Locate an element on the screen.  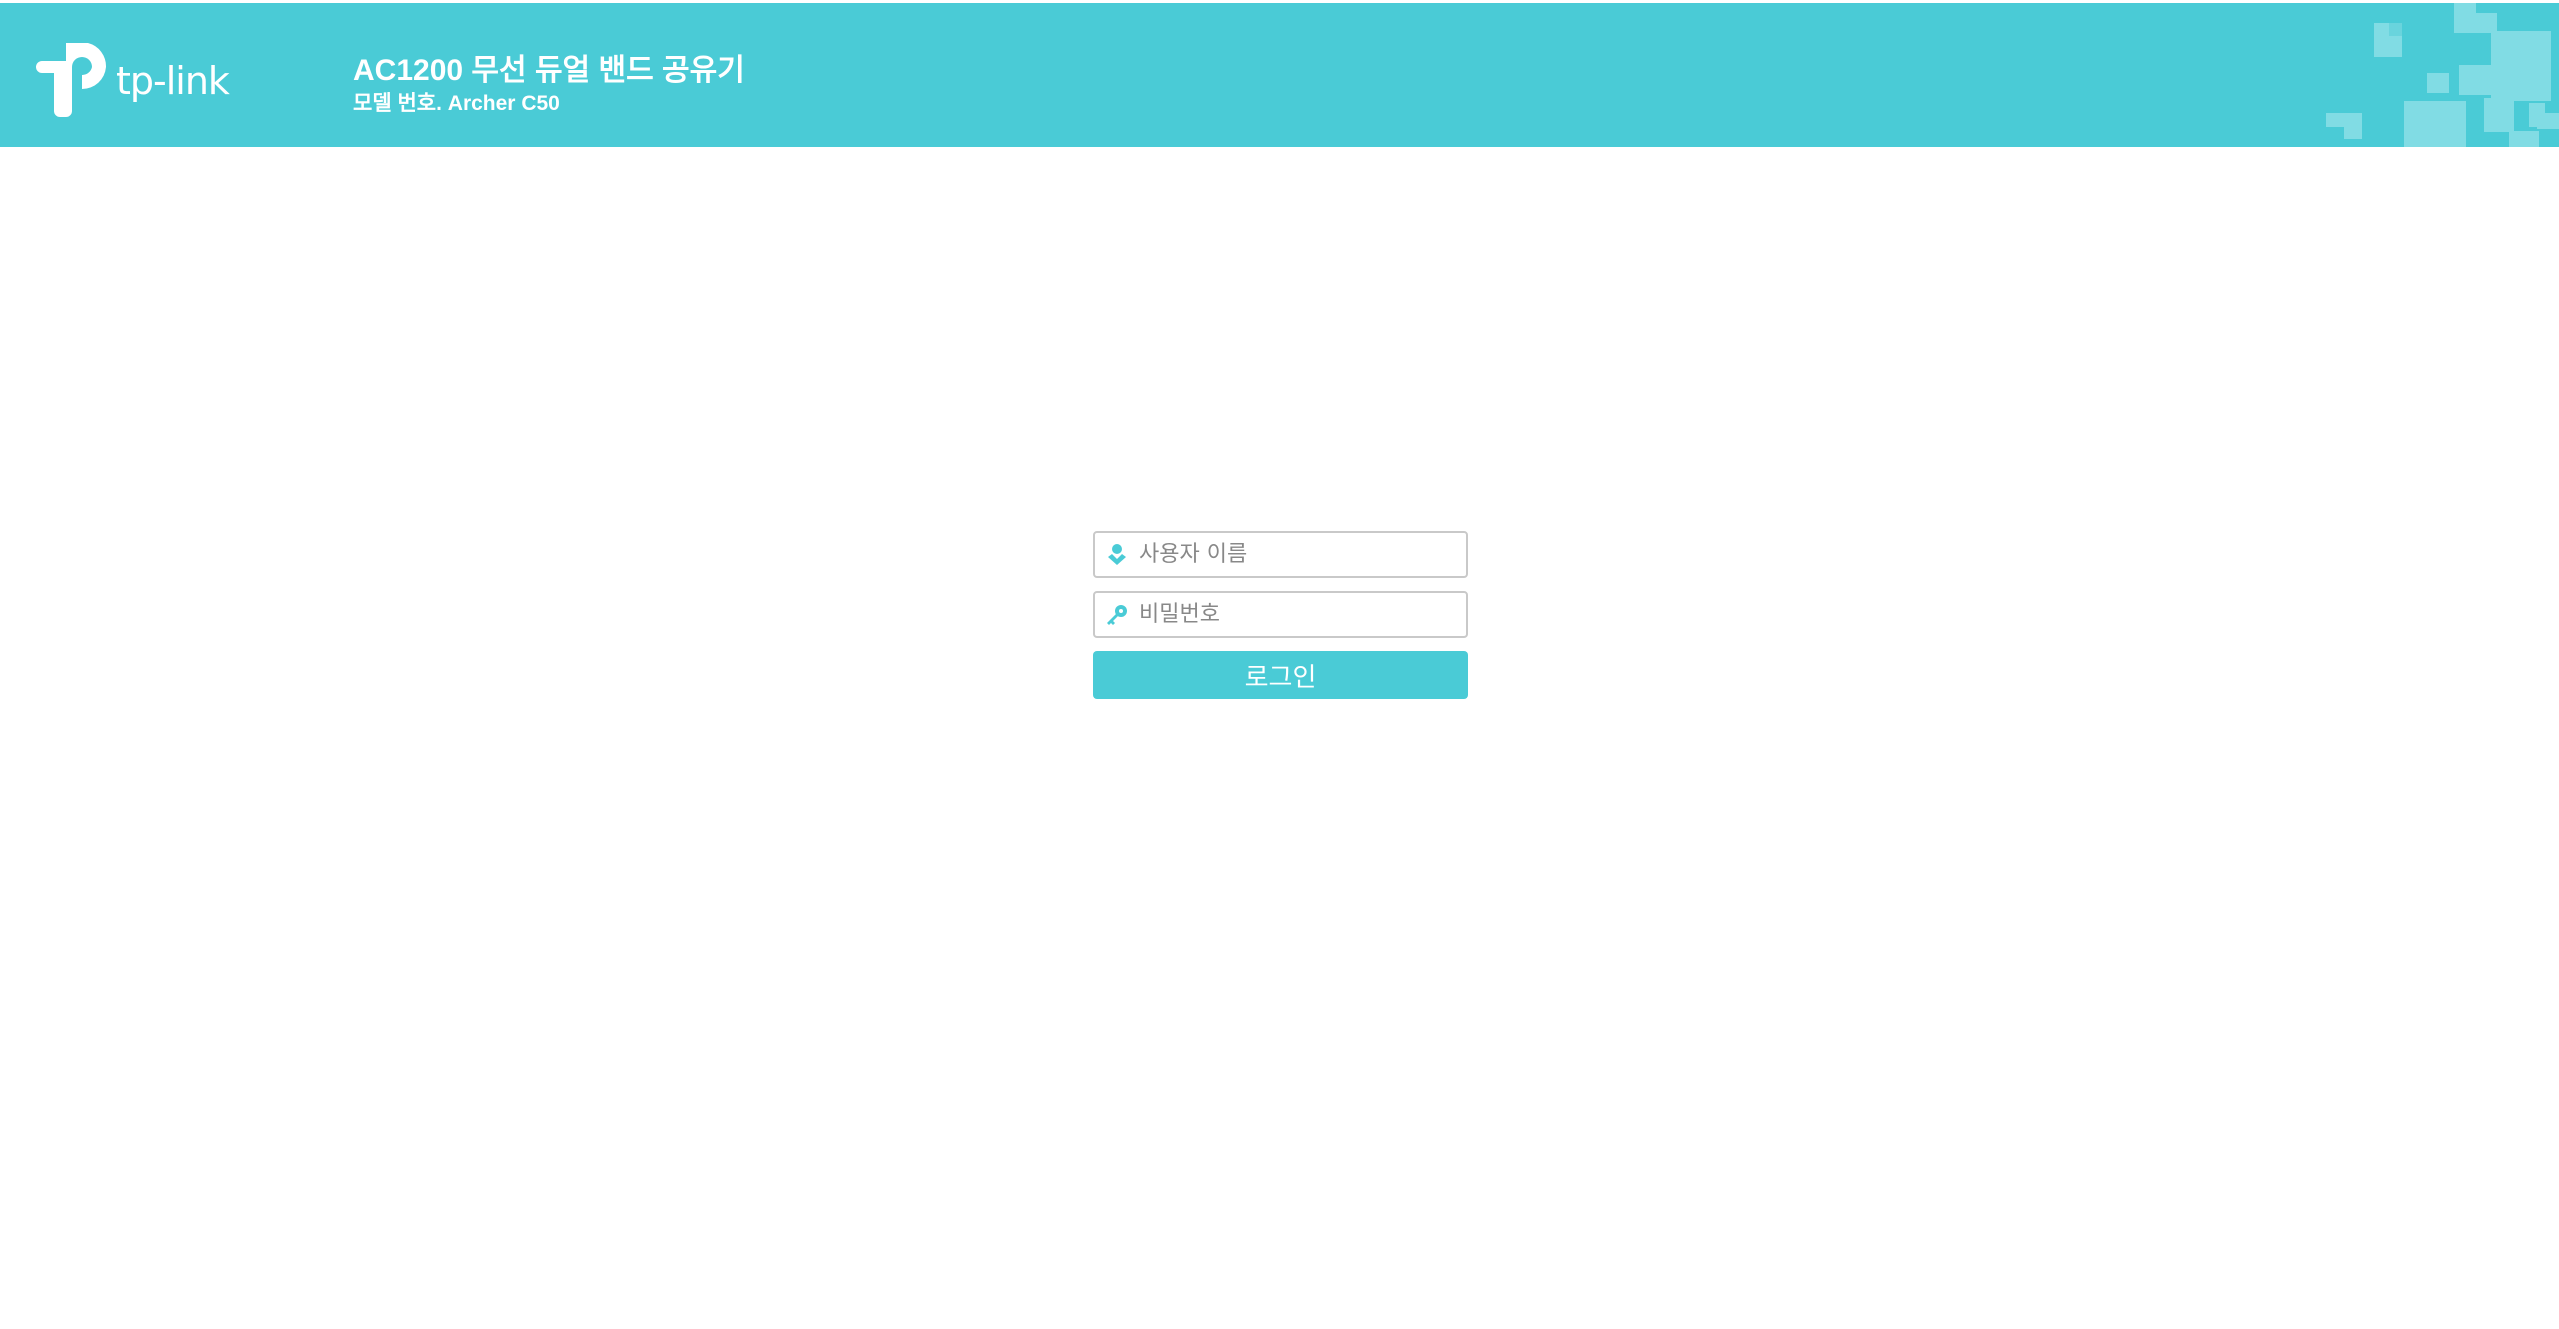
login-form: 로그인 is located at coordinates (1280, 615).